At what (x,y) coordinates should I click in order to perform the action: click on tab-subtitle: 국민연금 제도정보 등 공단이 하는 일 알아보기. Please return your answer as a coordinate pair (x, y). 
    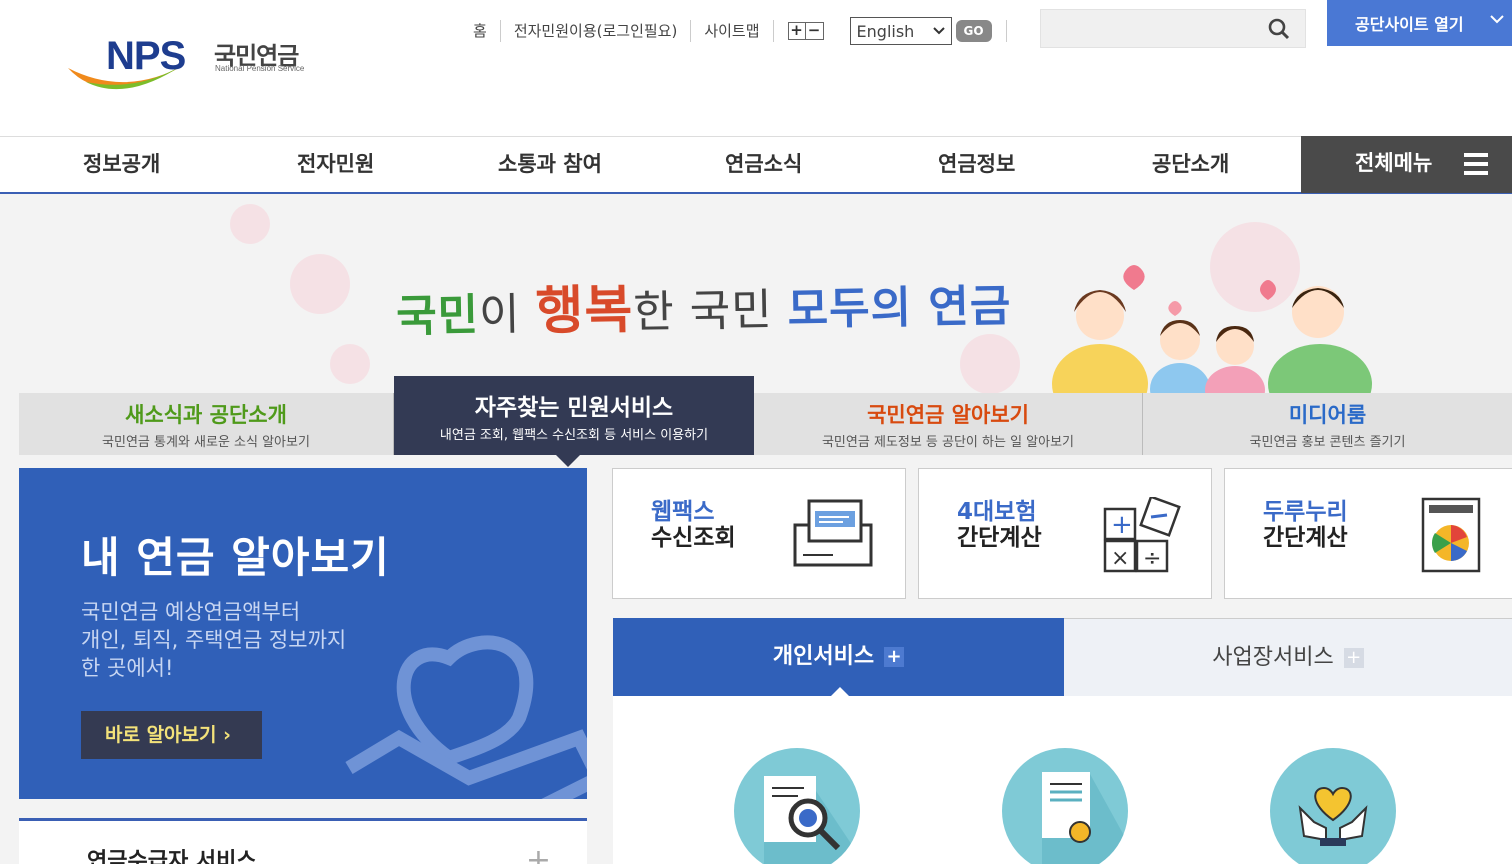
    Looking at the image, I should click on (948, 442).